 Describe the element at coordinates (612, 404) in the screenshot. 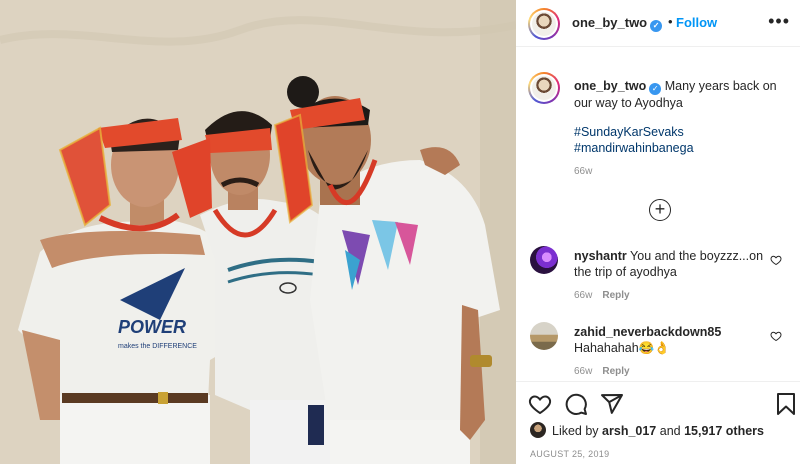

I see `share-icon` at that location.